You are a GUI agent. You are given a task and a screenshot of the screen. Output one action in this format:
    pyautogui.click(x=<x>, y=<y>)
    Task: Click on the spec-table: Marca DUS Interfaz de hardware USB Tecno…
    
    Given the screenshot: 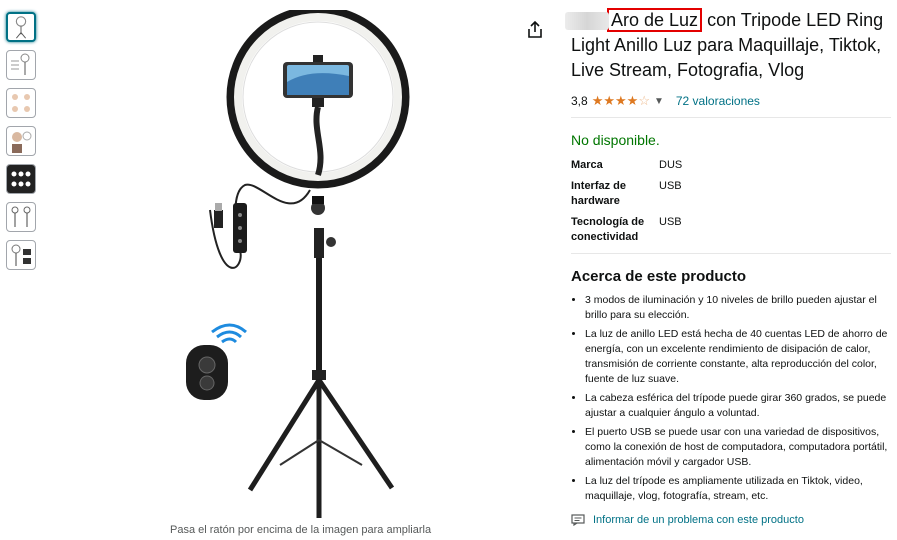 What is the action you would take?
    pyautogui.click(x=731, y=201)
    